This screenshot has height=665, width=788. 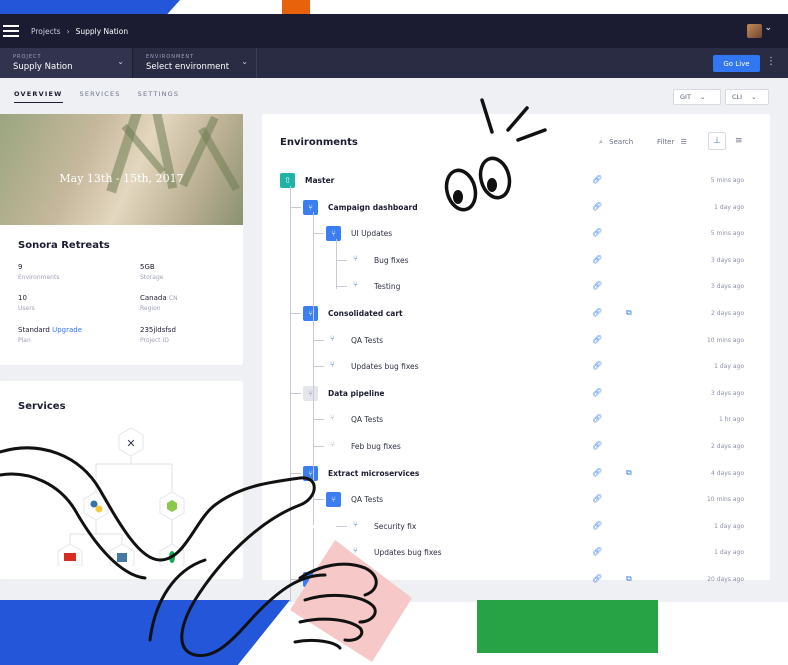 What do you see at coordinates (121, 178) in the screenshot?
I see `cover-caption: May 13th - 15th, 2017` at bounding box center [121, 178].